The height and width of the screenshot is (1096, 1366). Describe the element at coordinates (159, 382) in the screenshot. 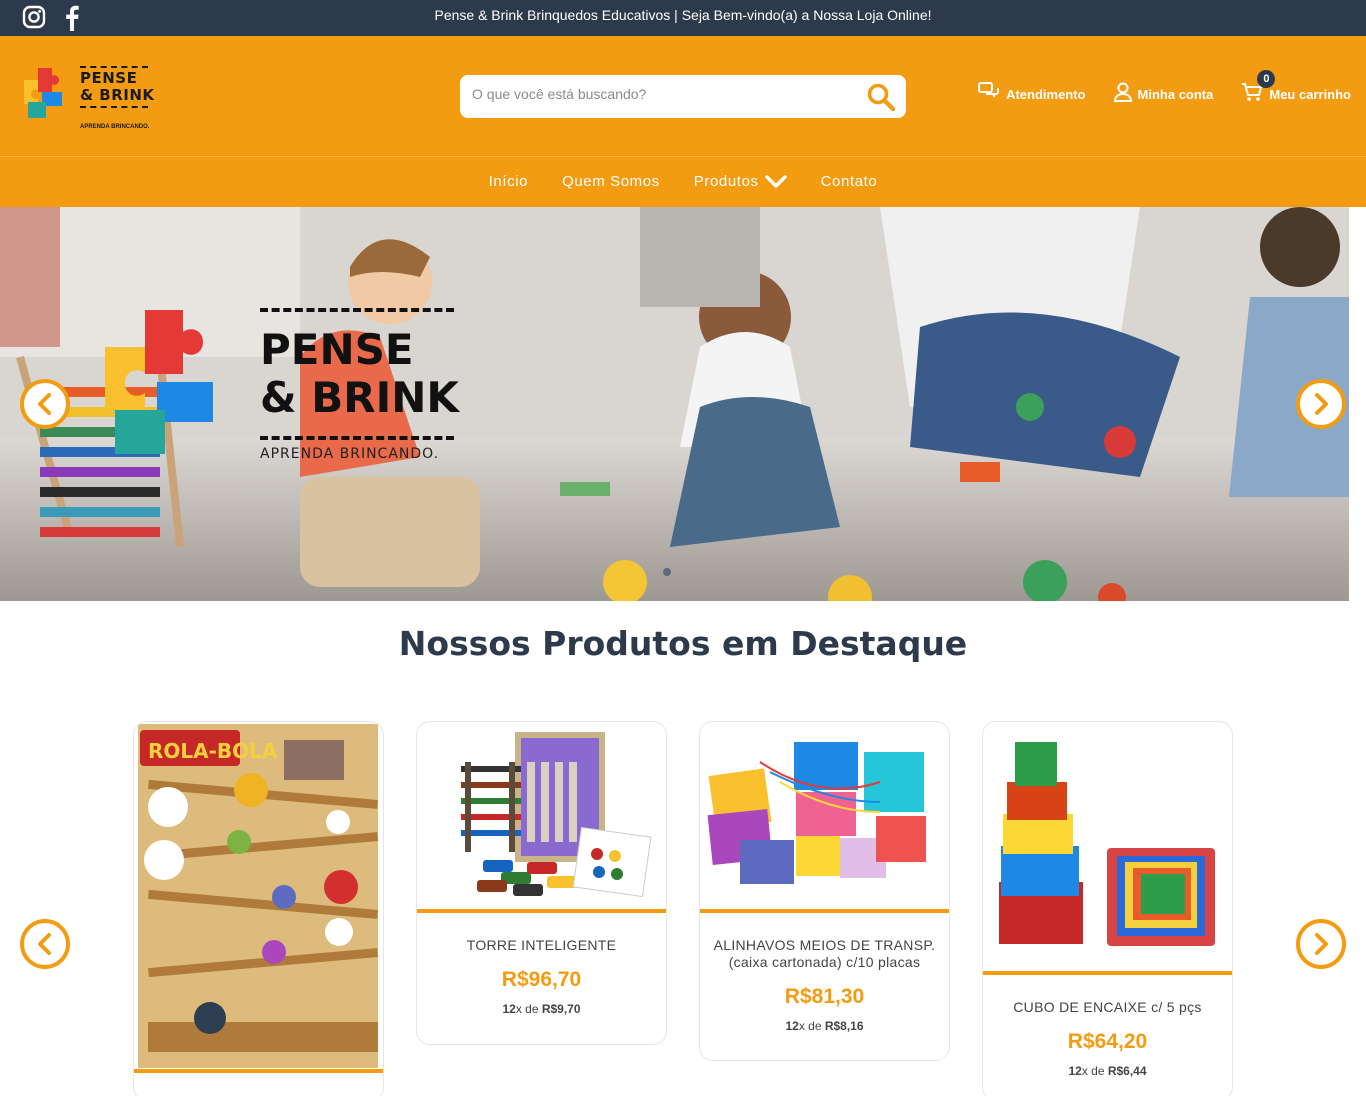

I see `banner-puzzle-icon` at that location.